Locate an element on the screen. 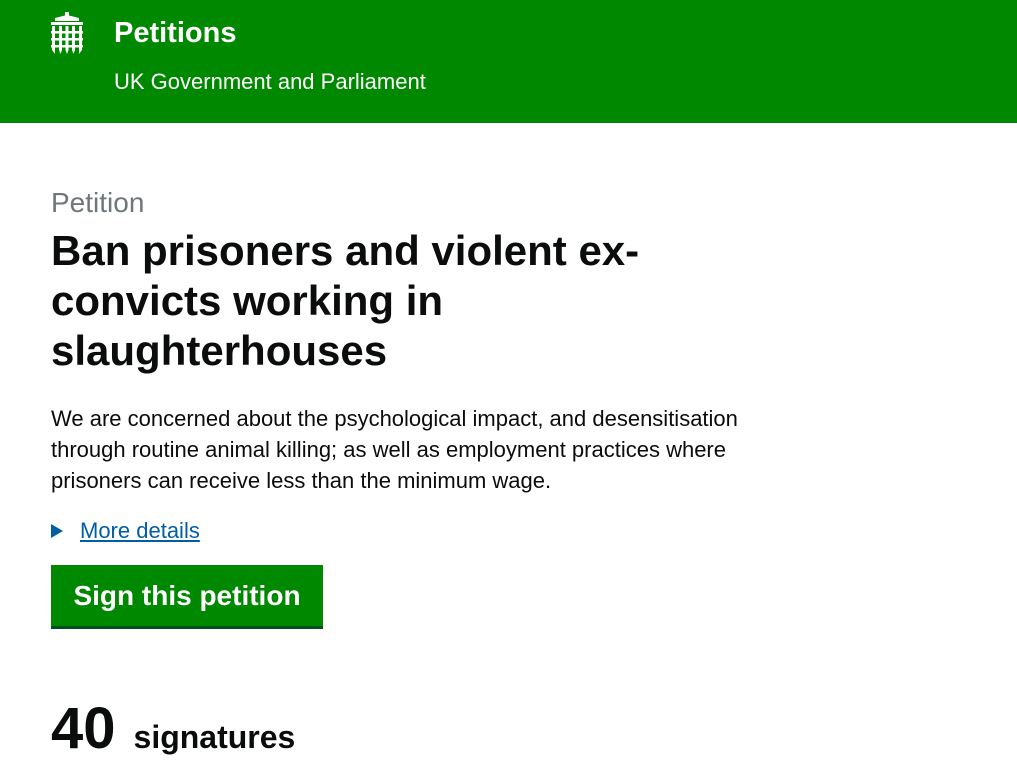  signature-count-block: 40 signatures is located at coordinates (173, 729).